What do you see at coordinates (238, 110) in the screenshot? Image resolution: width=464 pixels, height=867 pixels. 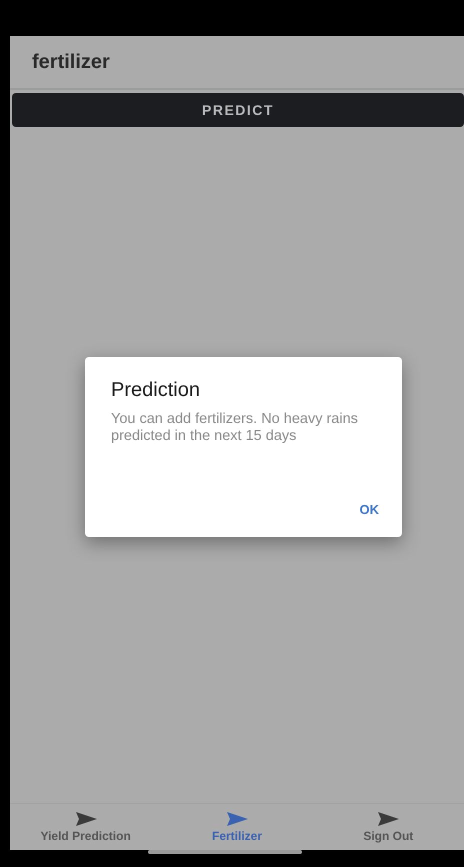 I see `predict-button: PREDICT` at bounding box center [238, 110].